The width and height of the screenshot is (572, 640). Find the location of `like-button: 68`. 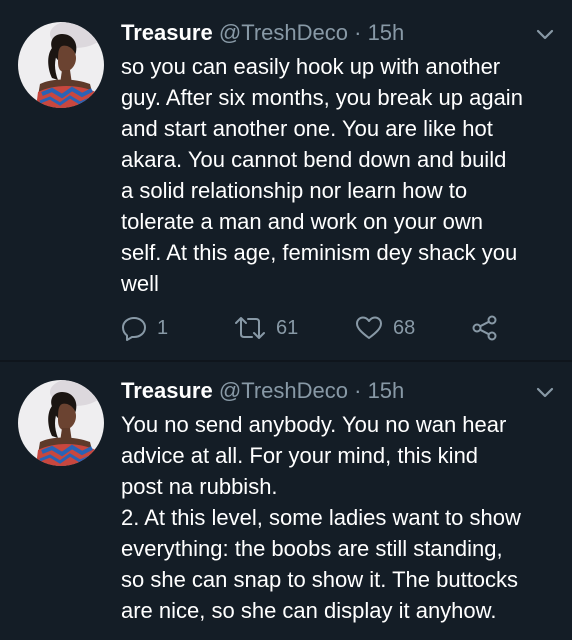

like-button: 68 is located at coordinates (385, 328).